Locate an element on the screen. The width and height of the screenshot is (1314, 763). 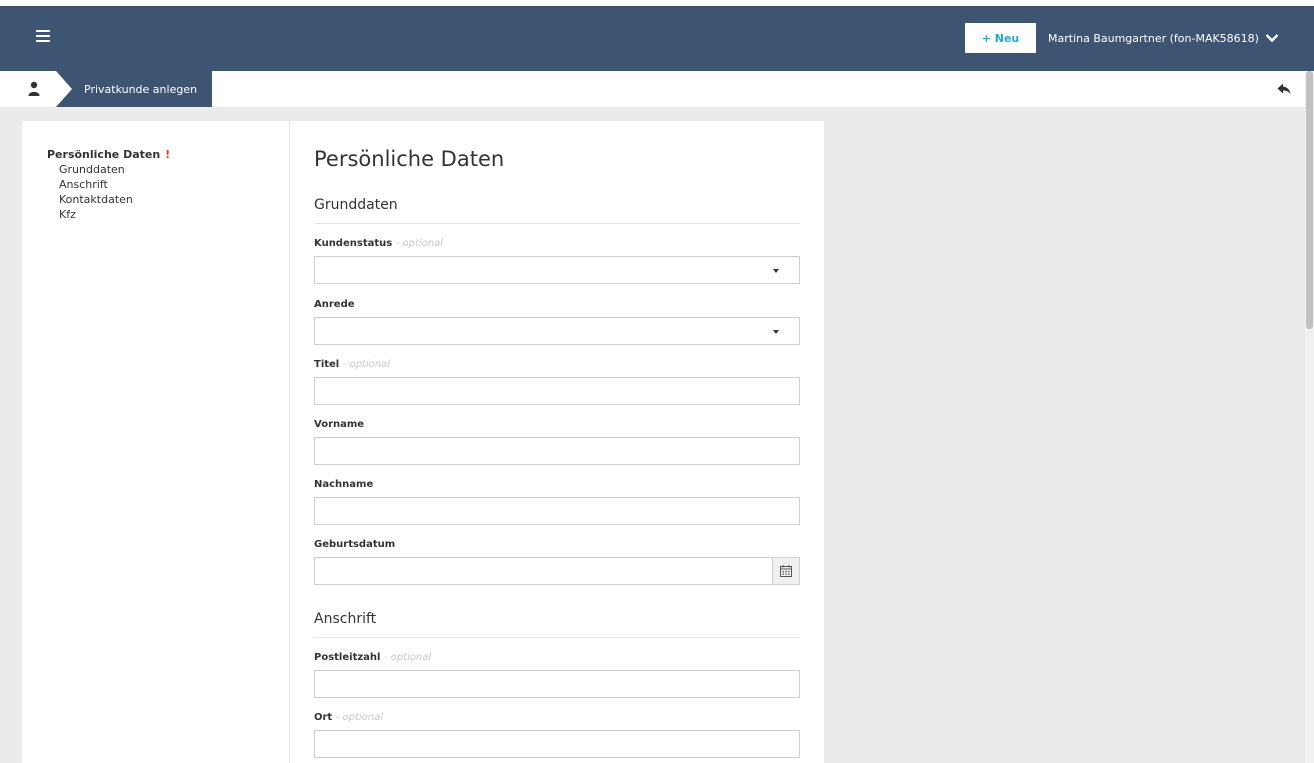
new-button: + Neu is located at coordinates (1000, 38).